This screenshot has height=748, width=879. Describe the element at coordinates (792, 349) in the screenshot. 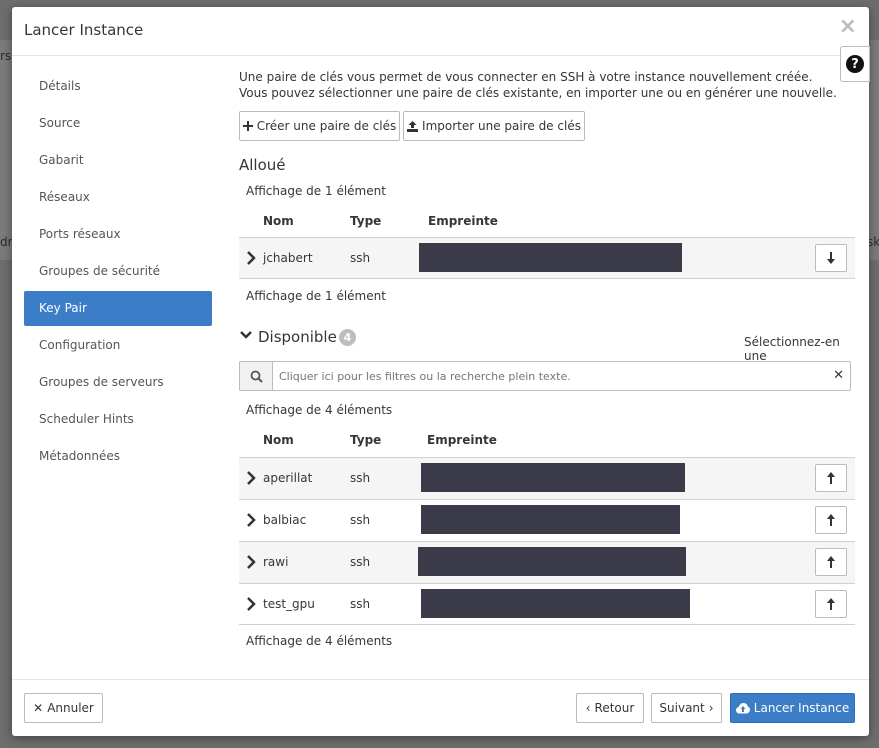

I see `select-one-hint: Sélectionnez-en une` at that location.